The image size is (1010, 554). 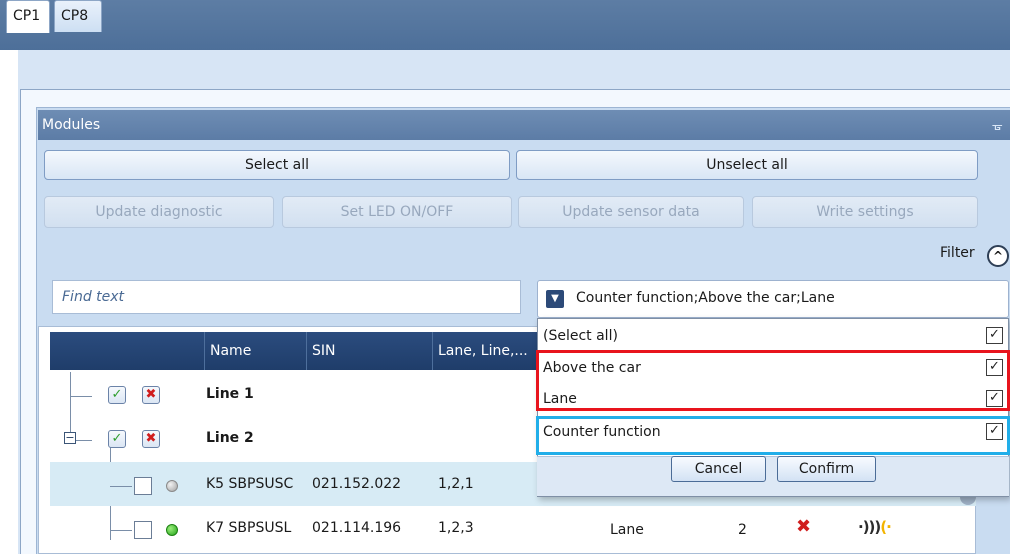 I want to click on row-sin: 021.152.022, so click(x=357, y=484).